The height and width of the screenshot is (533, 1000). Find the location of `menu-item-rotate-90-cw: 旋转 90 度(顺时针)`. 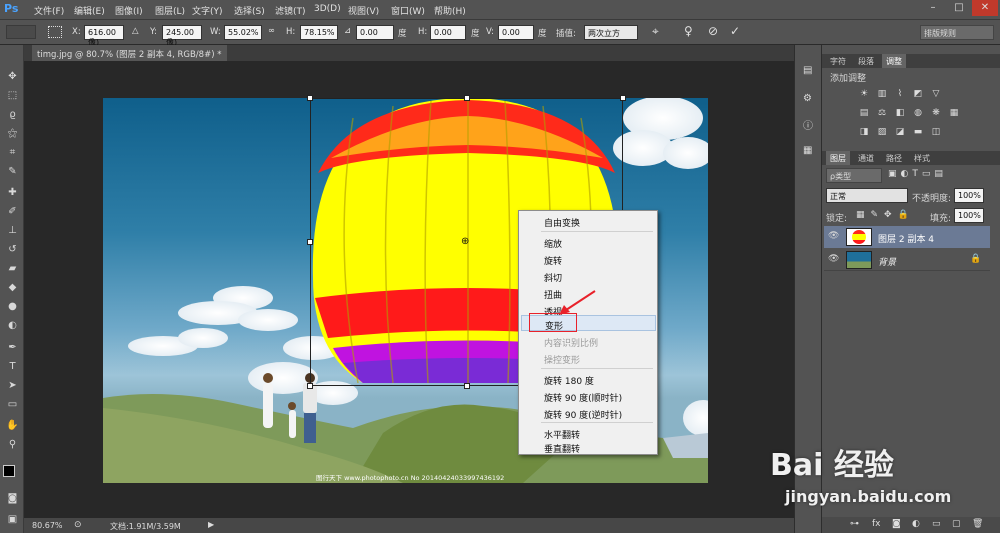

menu-item-rotate-90-cw: 旋转 90 度(顺时针) is located at coordinates (588, 396).